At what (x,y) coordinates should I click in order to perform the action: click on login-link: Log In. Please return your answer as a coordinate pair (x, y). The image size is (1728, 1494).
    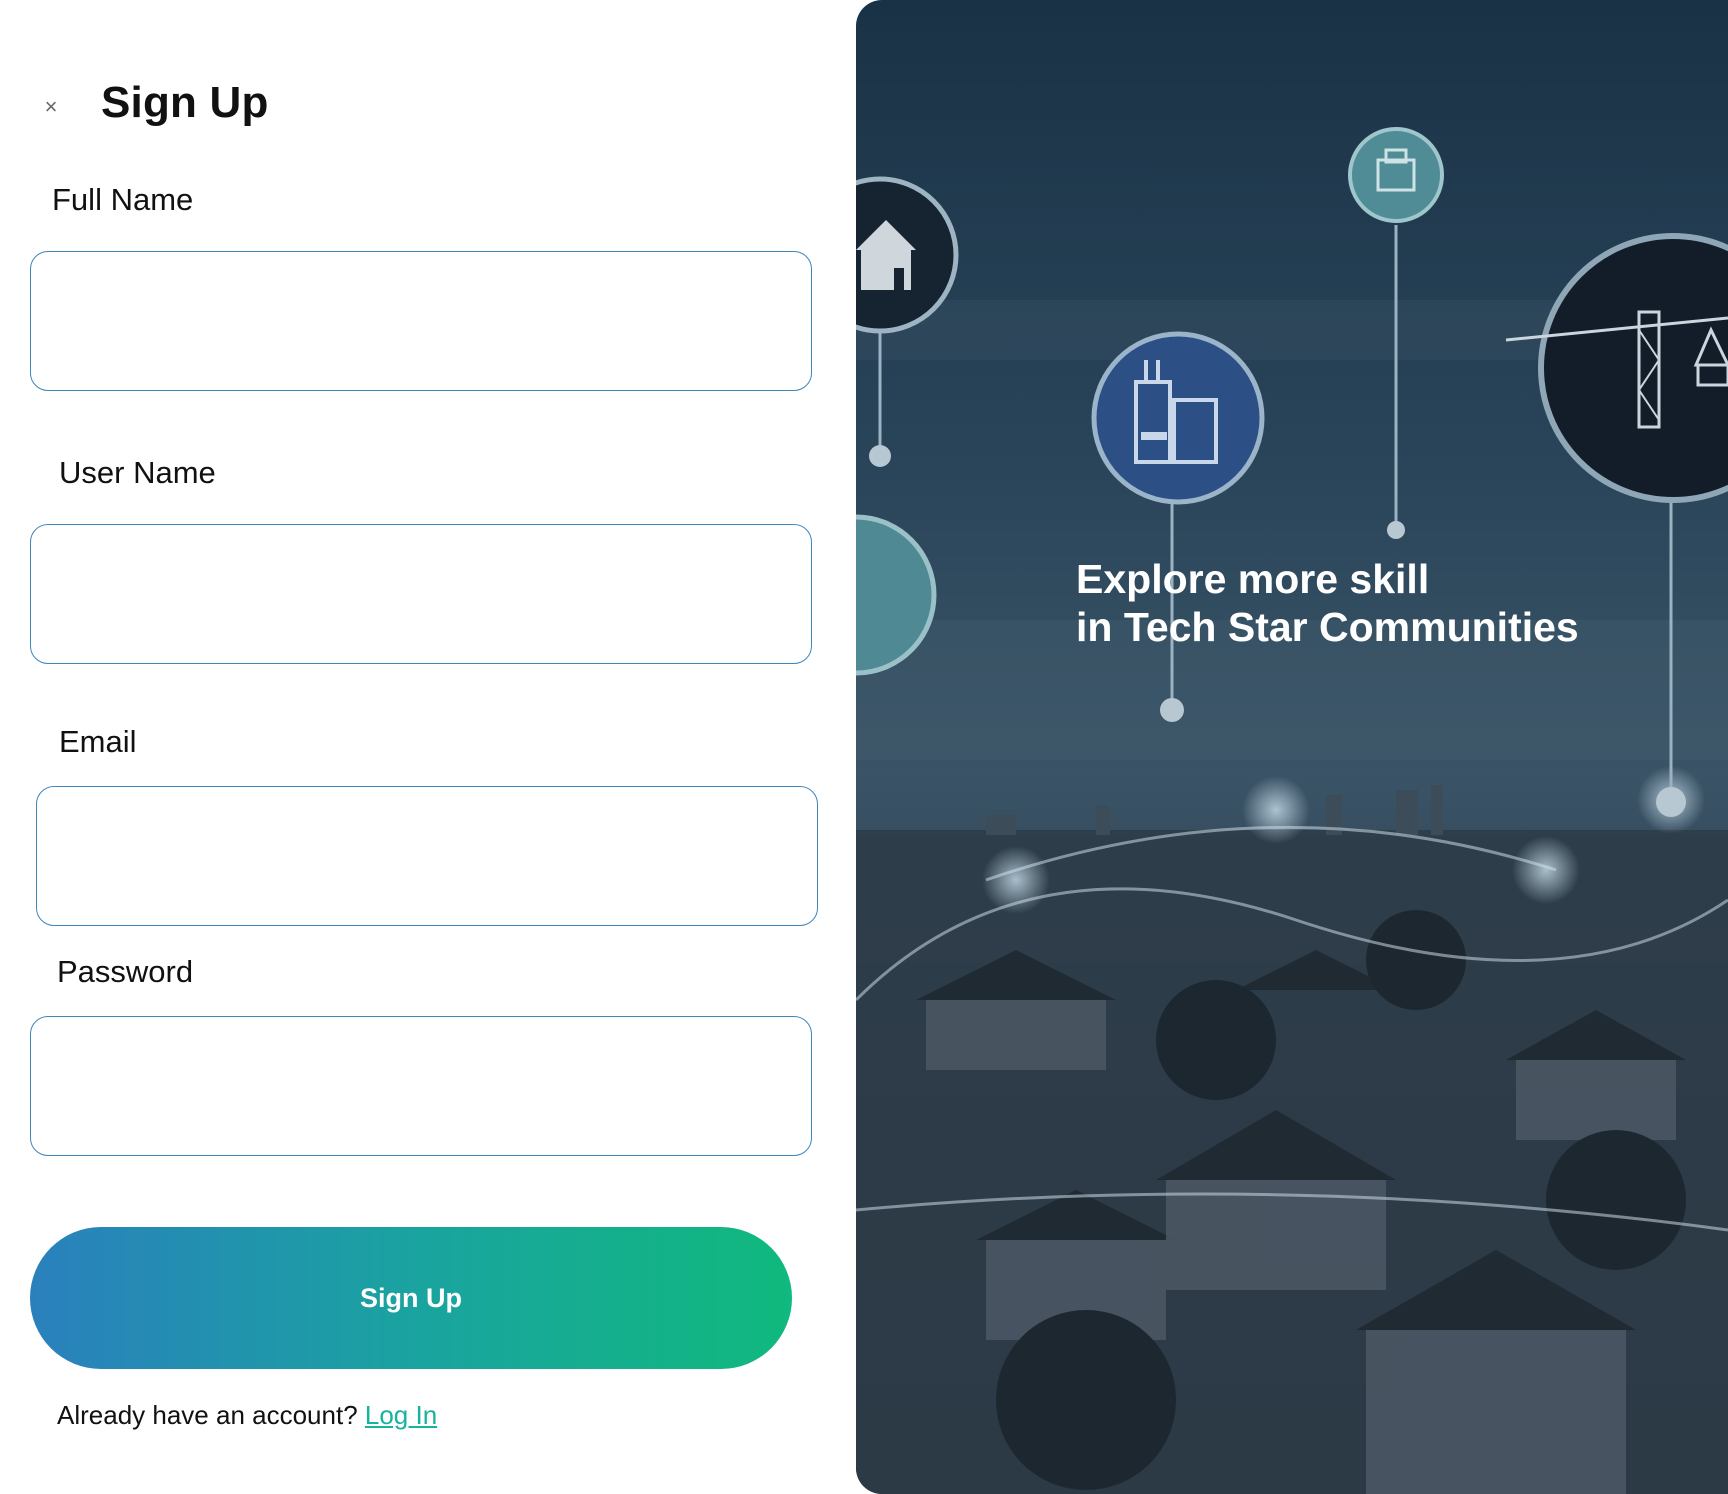
    Looking at the image, I should click on (401, 1415).